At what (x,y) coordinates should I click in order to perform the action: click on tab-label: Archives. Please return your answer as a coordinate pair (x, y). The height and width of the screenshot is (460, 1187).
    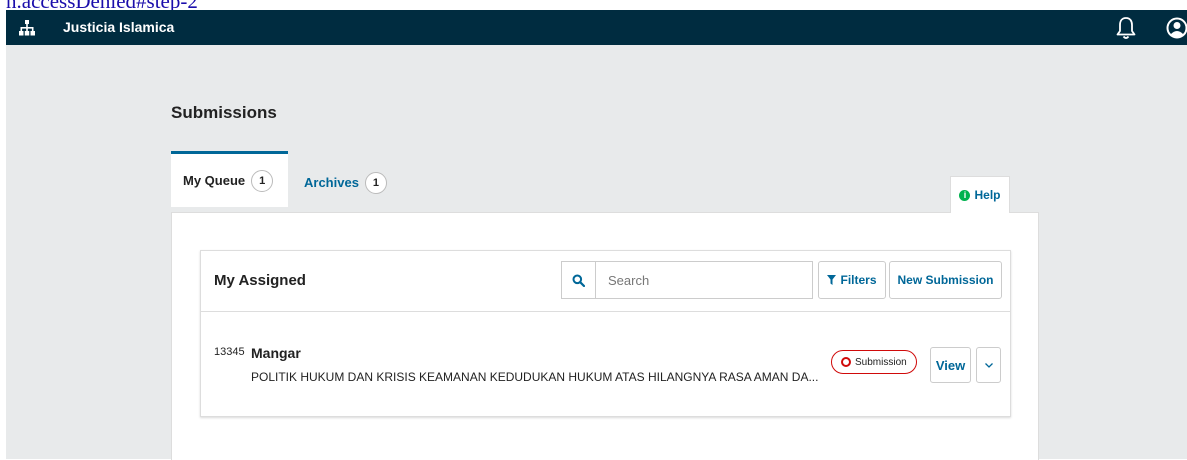
    Looking at the image, I should click on (331, 182).